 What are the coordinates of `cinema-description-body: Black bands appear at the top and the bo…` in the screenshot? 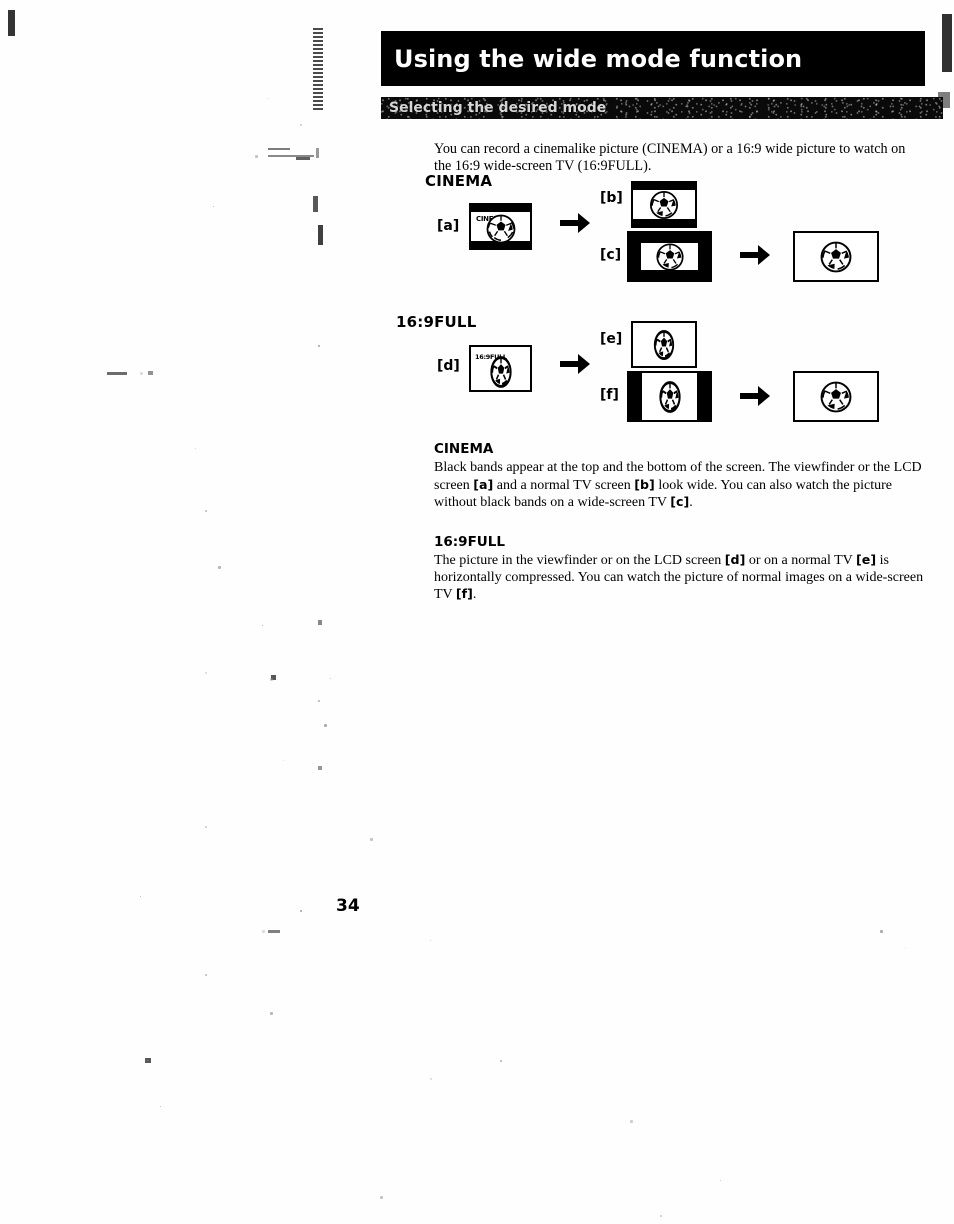 It's located at (678, 485).